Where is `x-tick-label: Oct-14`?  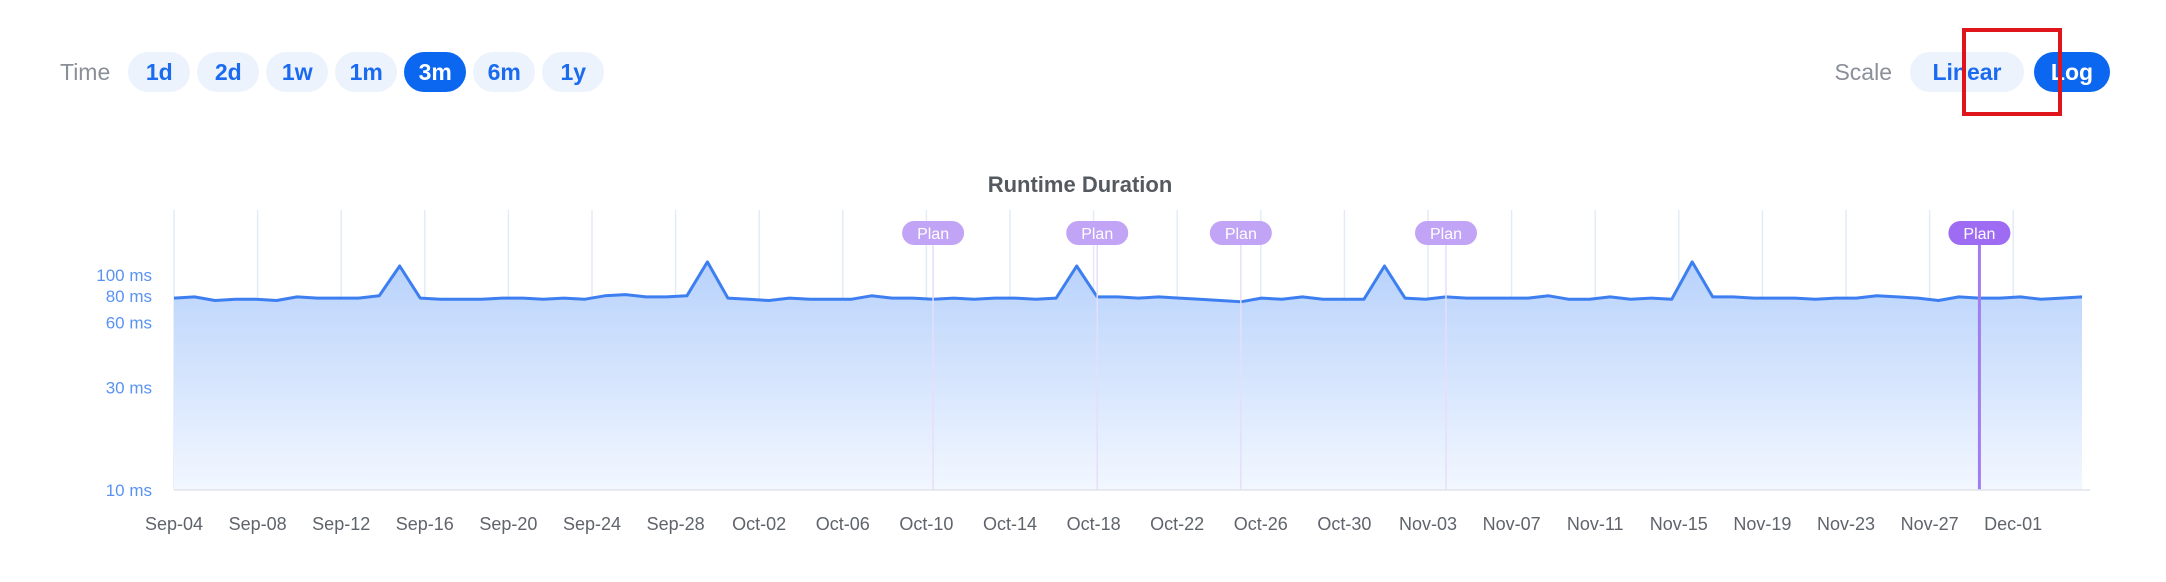 x-tick-label: Oct-14 is located at coordinates (1010, 524).